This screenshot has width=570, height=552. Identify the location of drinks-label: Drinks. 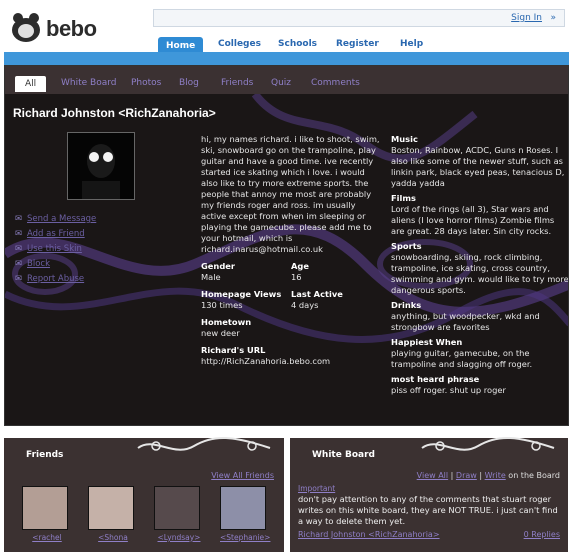
(406, 305).